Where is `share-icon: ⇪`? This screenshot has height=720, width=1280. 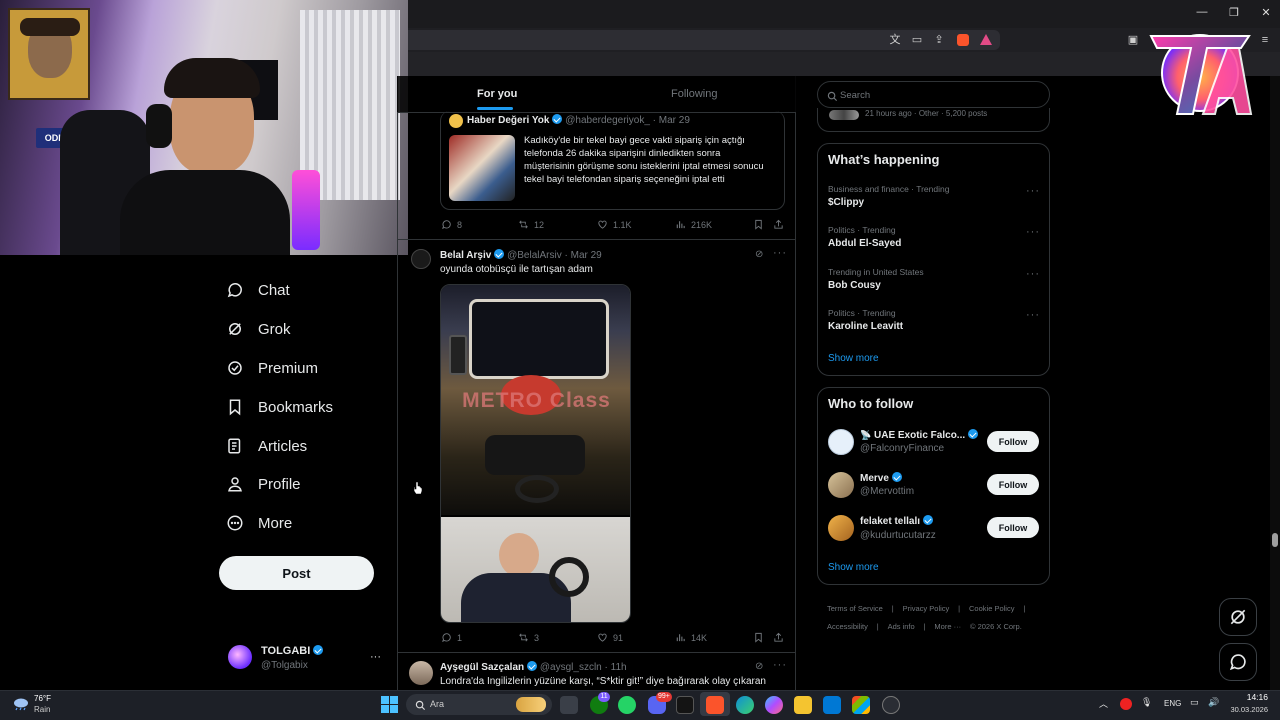
share-icon: ⇪ is located at coordinates (939, 40).